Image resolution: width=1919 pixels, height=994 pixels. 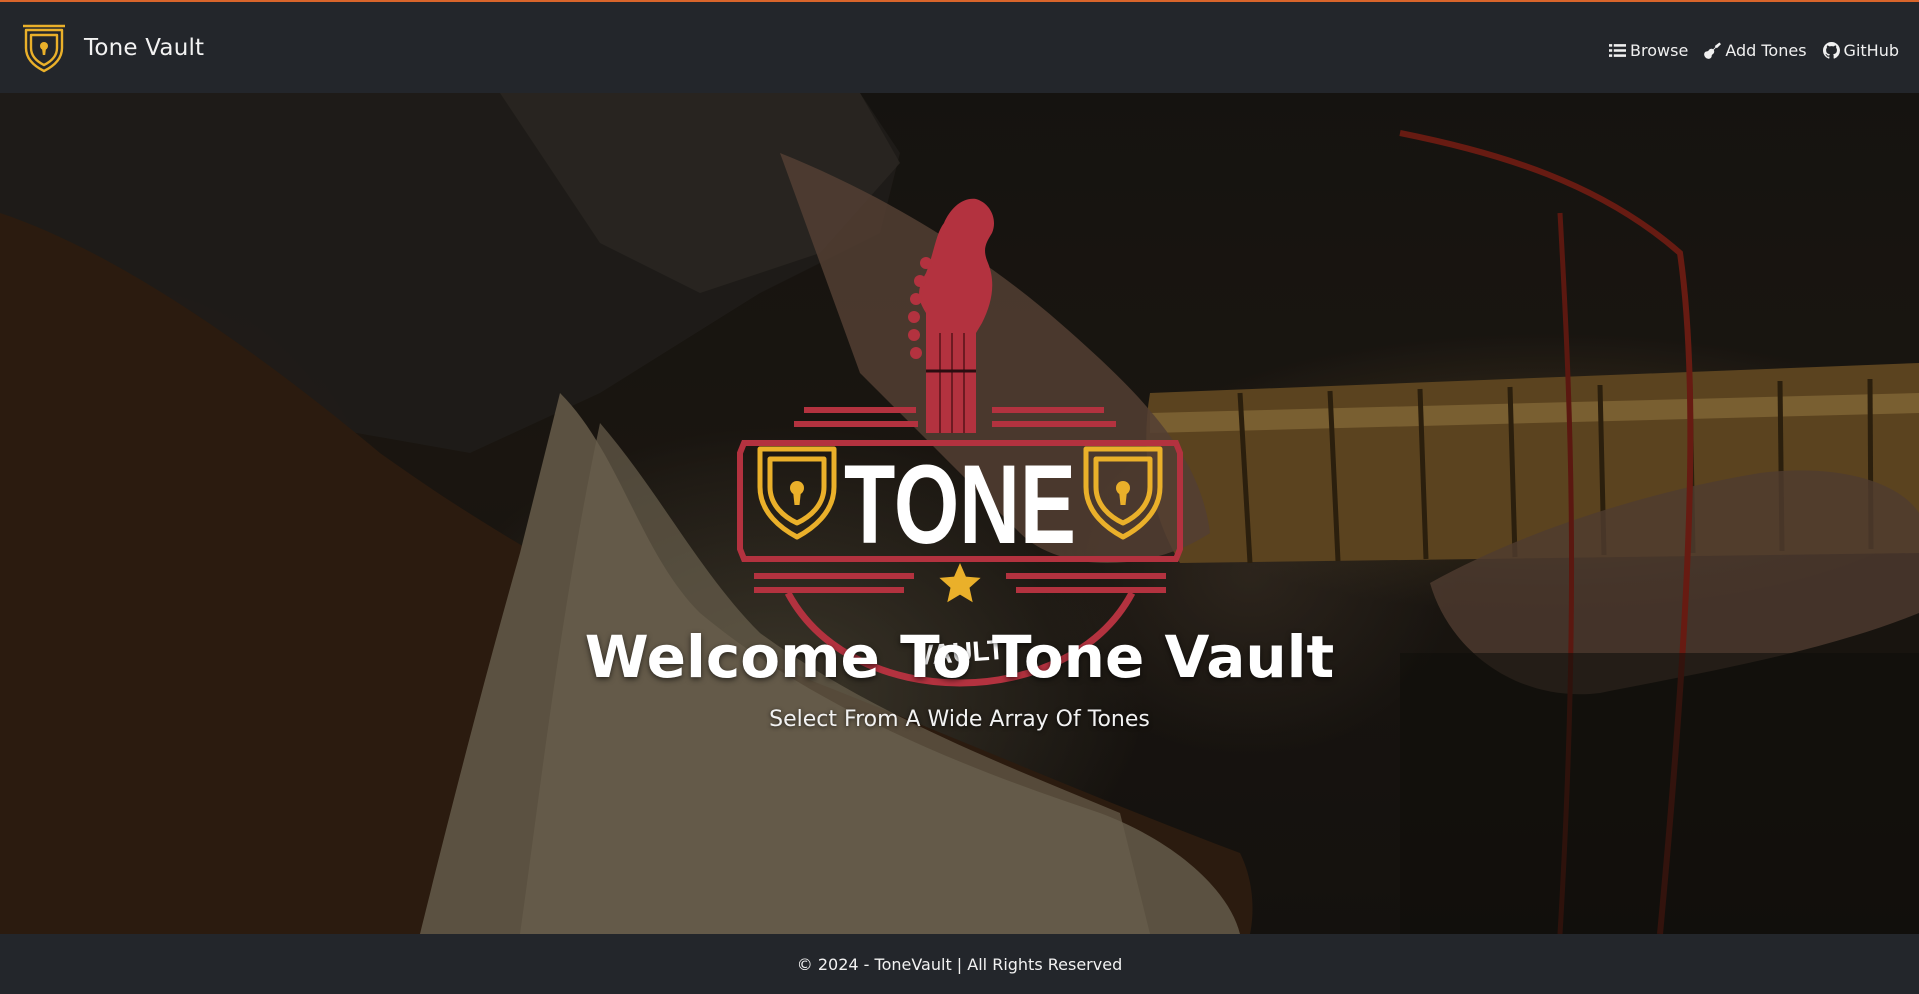 I want to click on nav-links: Browse Add Tones GitHub, so click(x=1754, y=50).